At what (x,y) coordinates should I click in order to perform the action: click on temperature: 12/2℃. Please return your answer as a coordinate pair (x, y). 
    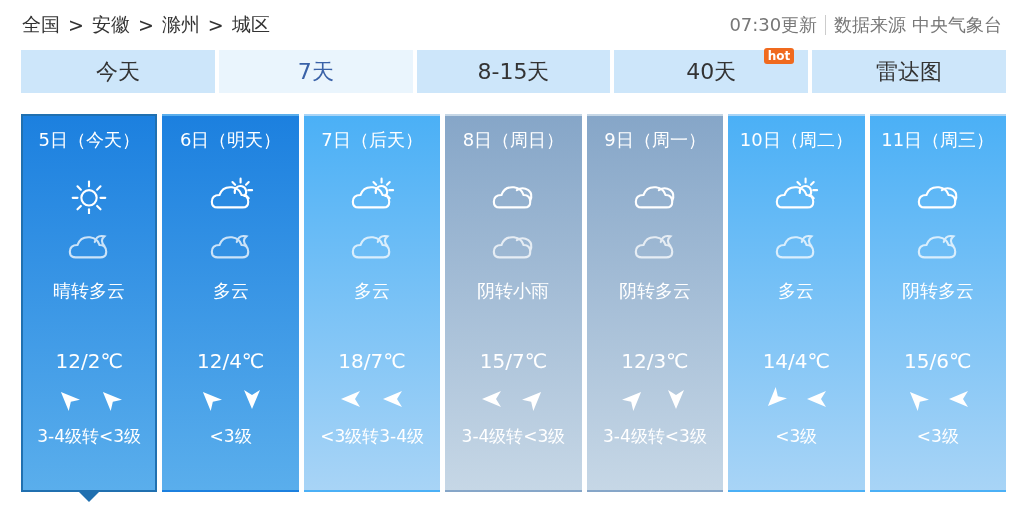
    Looking at the image, I should click on (89, 361).